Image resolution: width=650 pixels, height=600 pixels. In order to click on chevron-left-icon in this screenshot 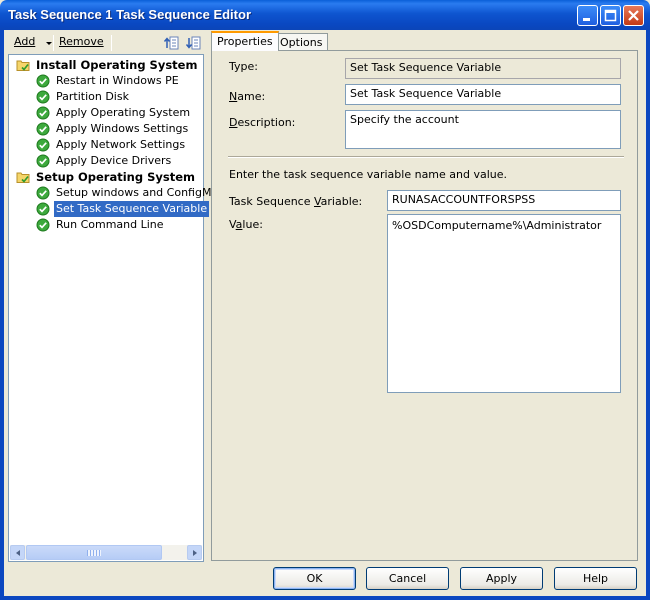, I will do `click(18, 553)`.